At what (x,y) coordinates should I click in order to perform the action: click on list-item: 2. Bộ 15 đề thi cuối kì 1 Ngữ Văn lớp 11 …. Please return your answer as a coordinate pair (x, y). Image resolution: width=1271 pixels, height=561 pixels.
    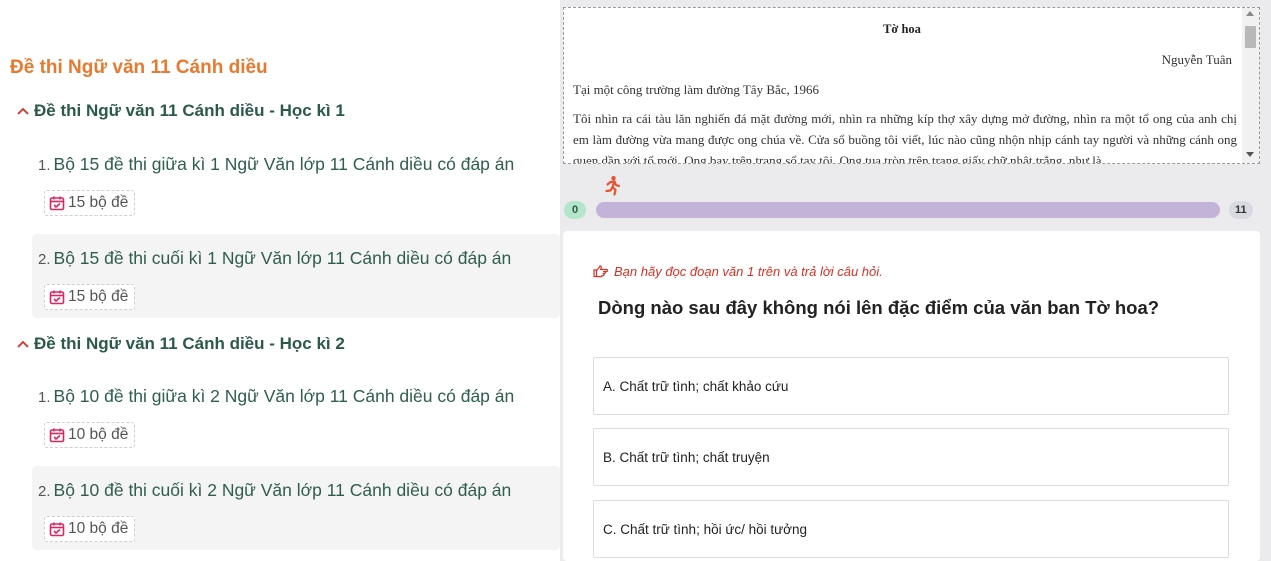
    Looking at the image, I should click on (296, 276).